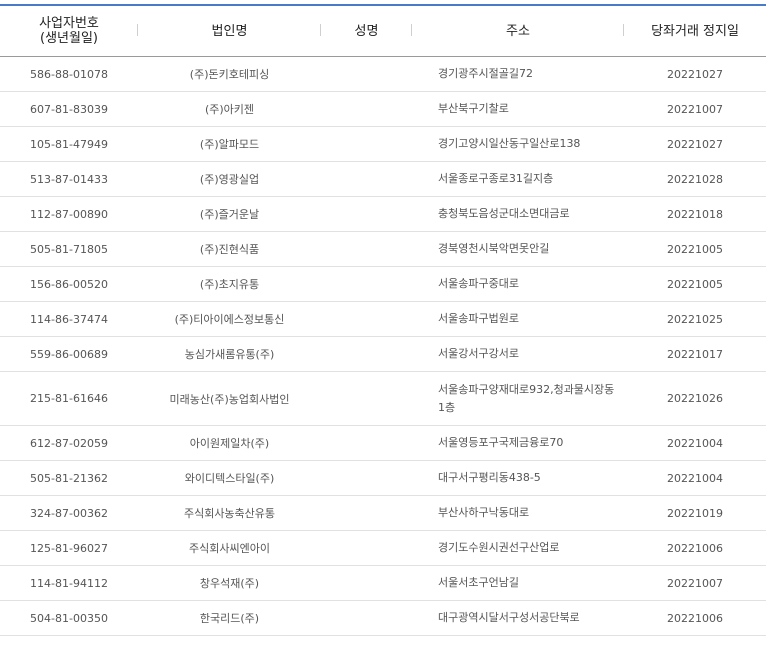  Describe the element at coordinates (478, 353) in the screenshot. I see `address-cell-text: 서울강서구강서로` at that location.